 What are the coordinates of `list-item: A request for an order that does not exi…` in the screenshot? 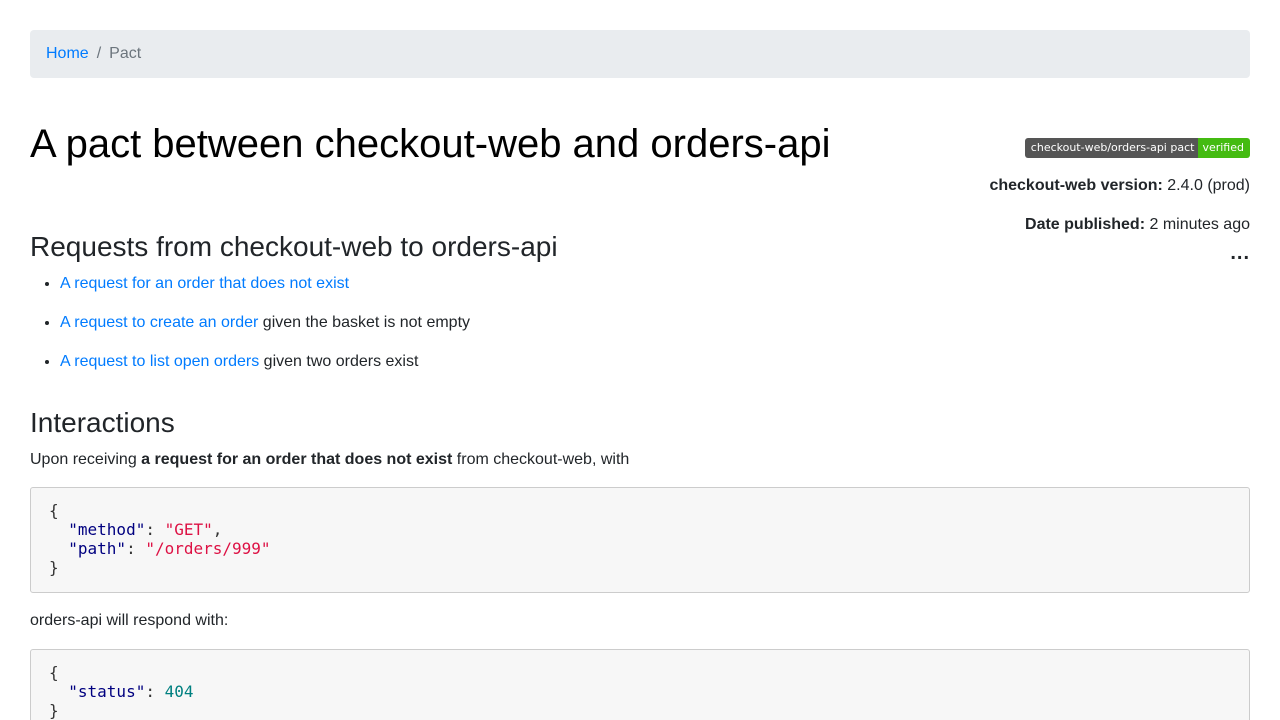 It's located at (265, 284).